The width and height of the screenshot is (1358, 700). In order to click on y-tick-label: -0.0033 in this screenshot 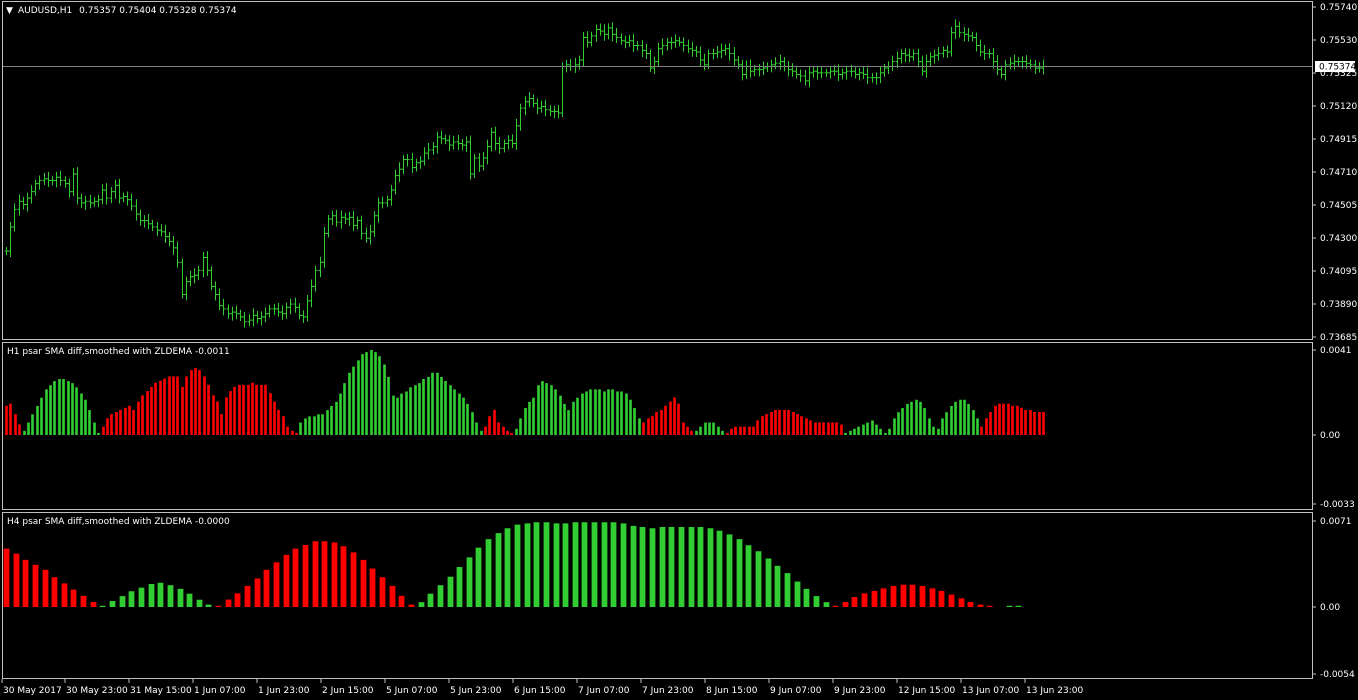, I will do `click(1337, 505)`.